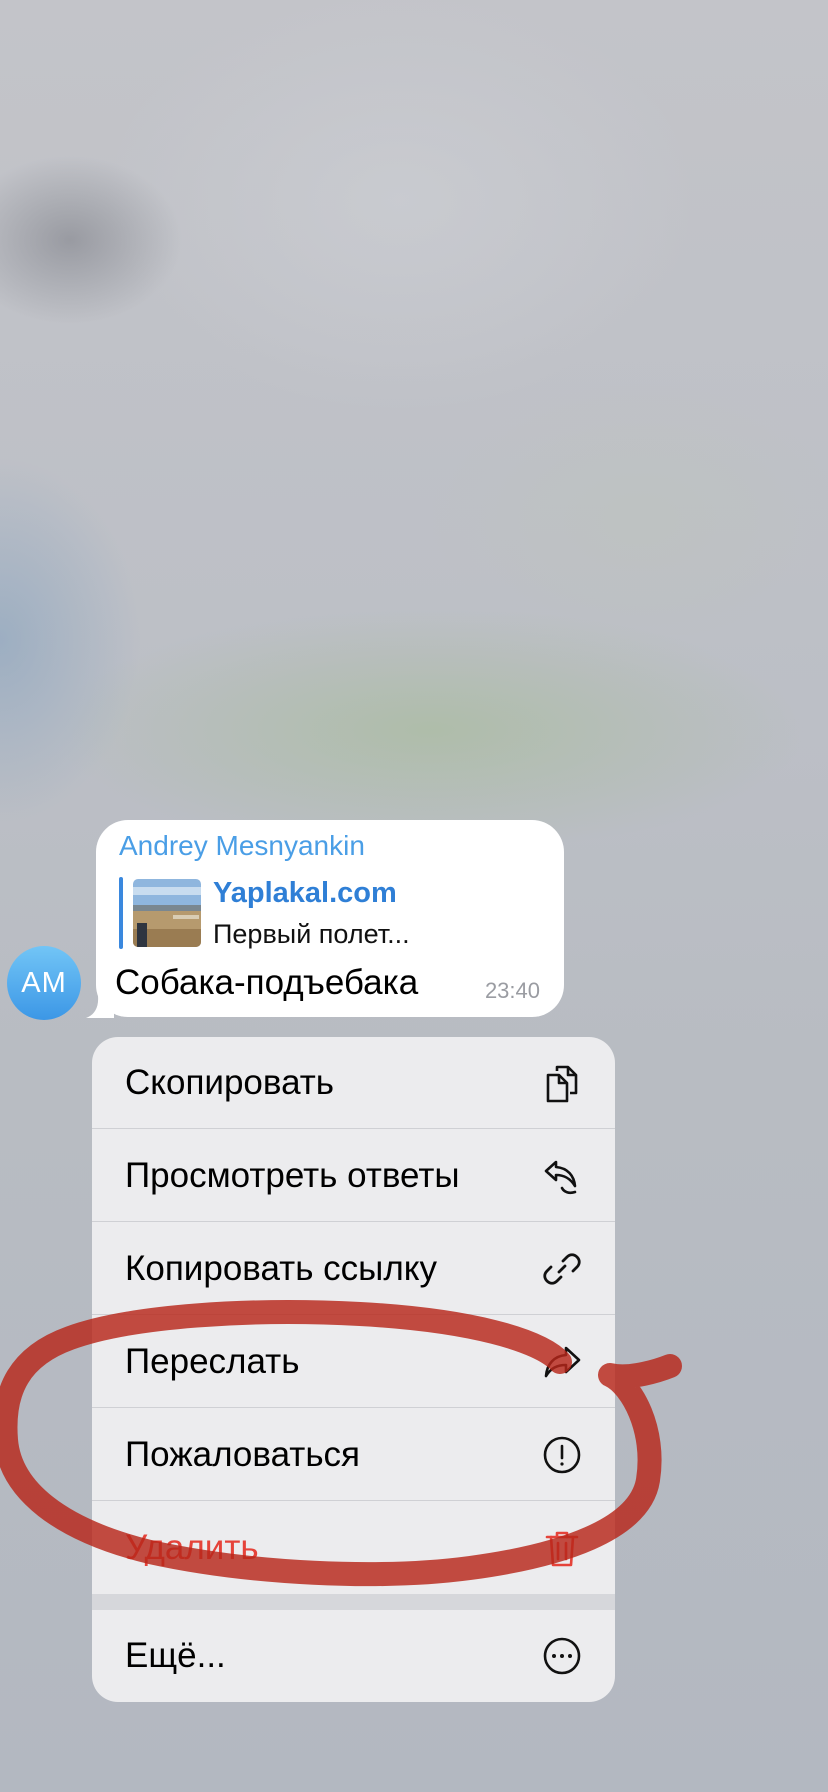 This screenshot has width=828, height=1792. What do you see at coordinates (562, 1455) in the screenshot?
I see `report-icon` at bounding box center [562, 1455].